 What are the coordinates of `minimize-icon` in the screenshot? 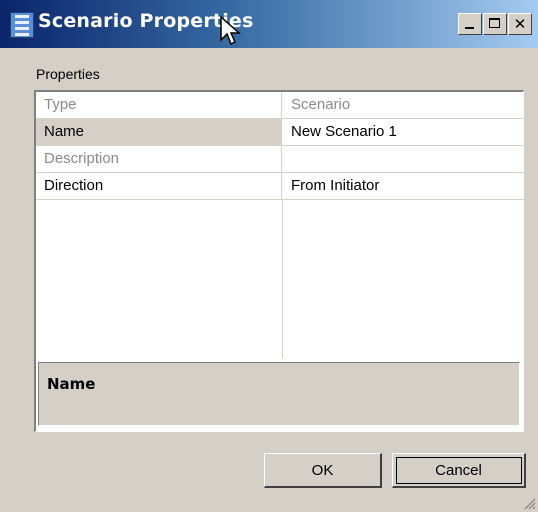 It's located at (469, 28).